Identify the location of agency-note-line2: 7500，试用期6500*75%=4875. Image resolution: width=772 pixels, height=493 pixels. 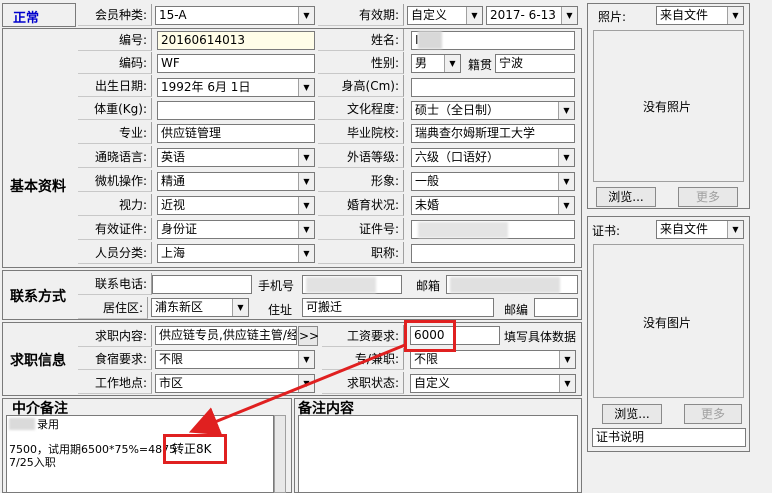
(93, 449).